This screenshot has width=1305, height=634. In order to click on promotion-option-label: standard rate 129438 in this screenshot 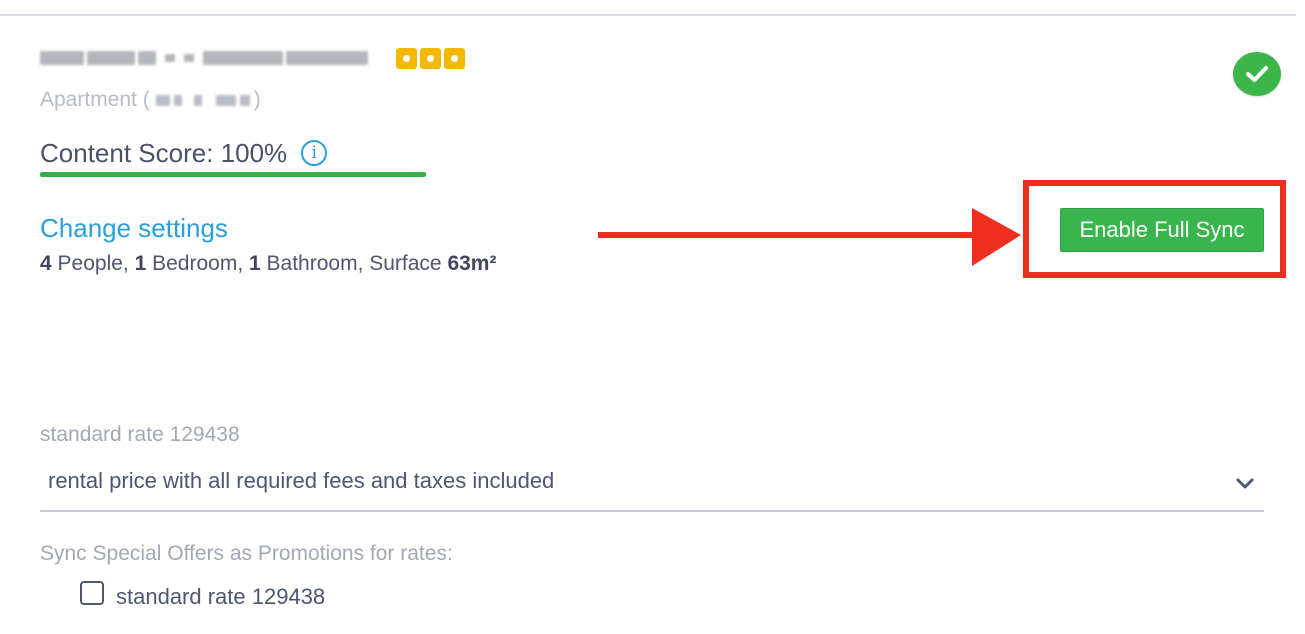, I will do `click(221, 596)`.